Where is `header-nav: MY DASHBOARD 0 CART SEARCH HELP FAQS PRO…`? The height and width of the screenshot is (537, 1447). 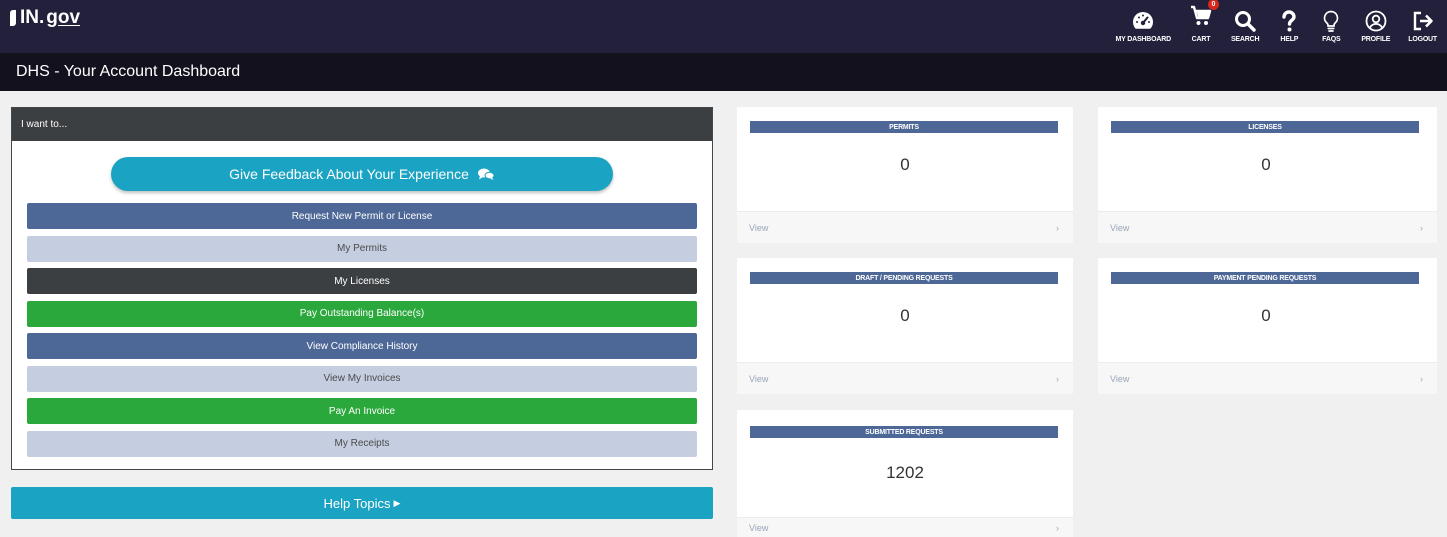
header-nav: MY DASHBOARD 0 CART SEARCH HELP FAQS PRO… is located at coordinates (1267, 26).